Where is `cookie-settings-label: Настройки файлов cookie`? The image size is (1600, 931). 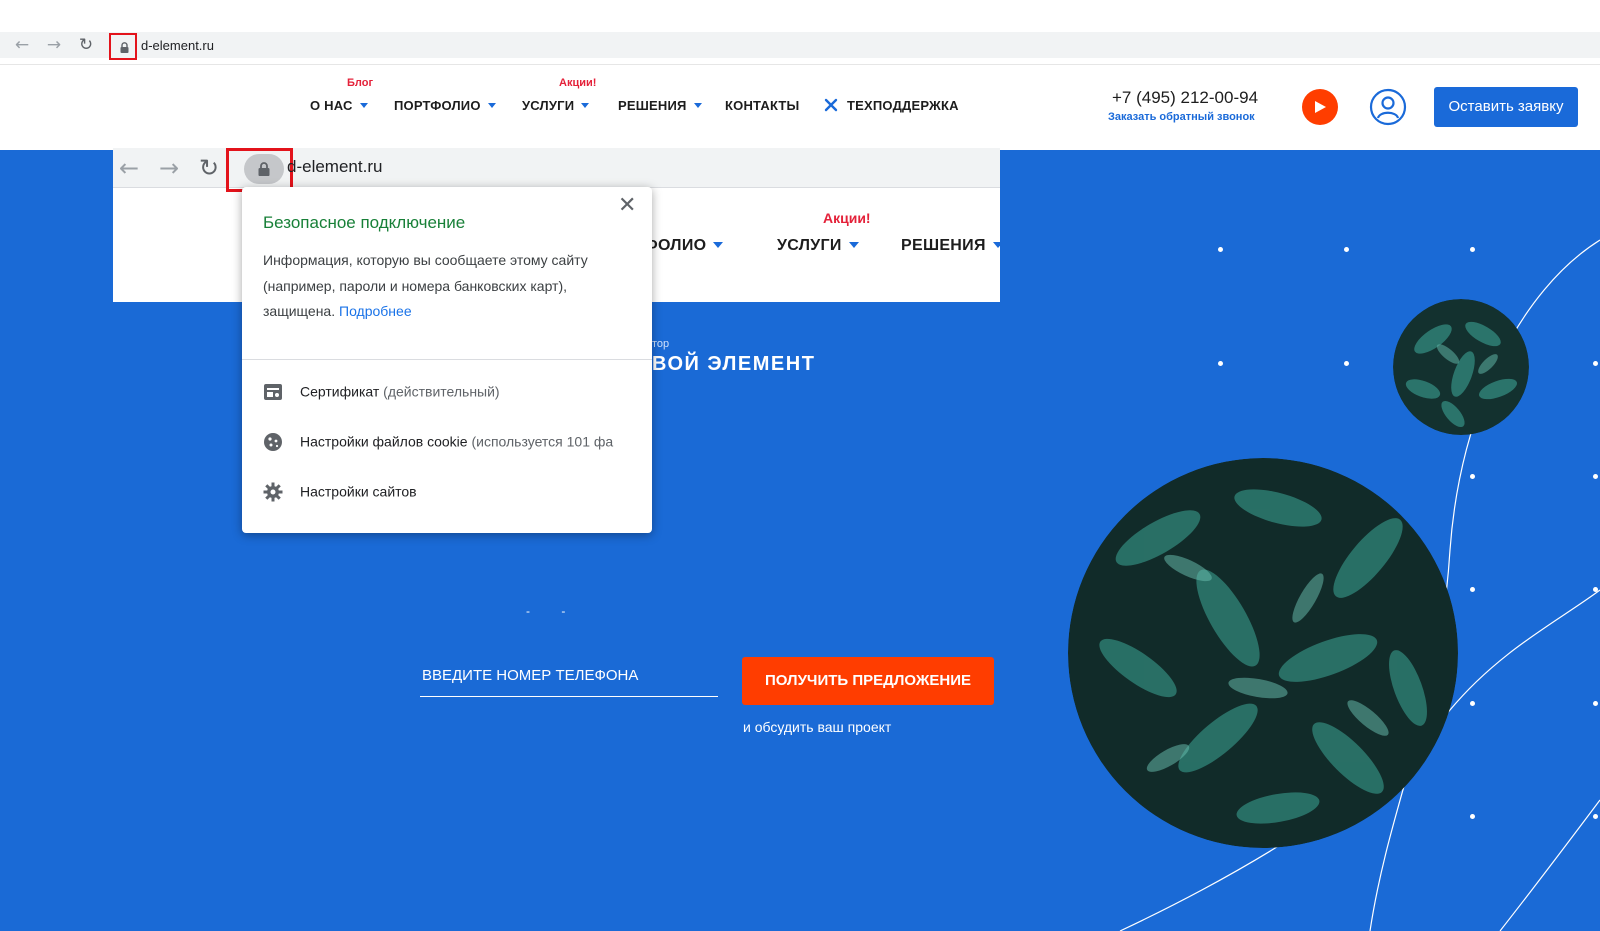
cookie-settings-label: Настройки файлов cookie is located at coordinates (384, 441).